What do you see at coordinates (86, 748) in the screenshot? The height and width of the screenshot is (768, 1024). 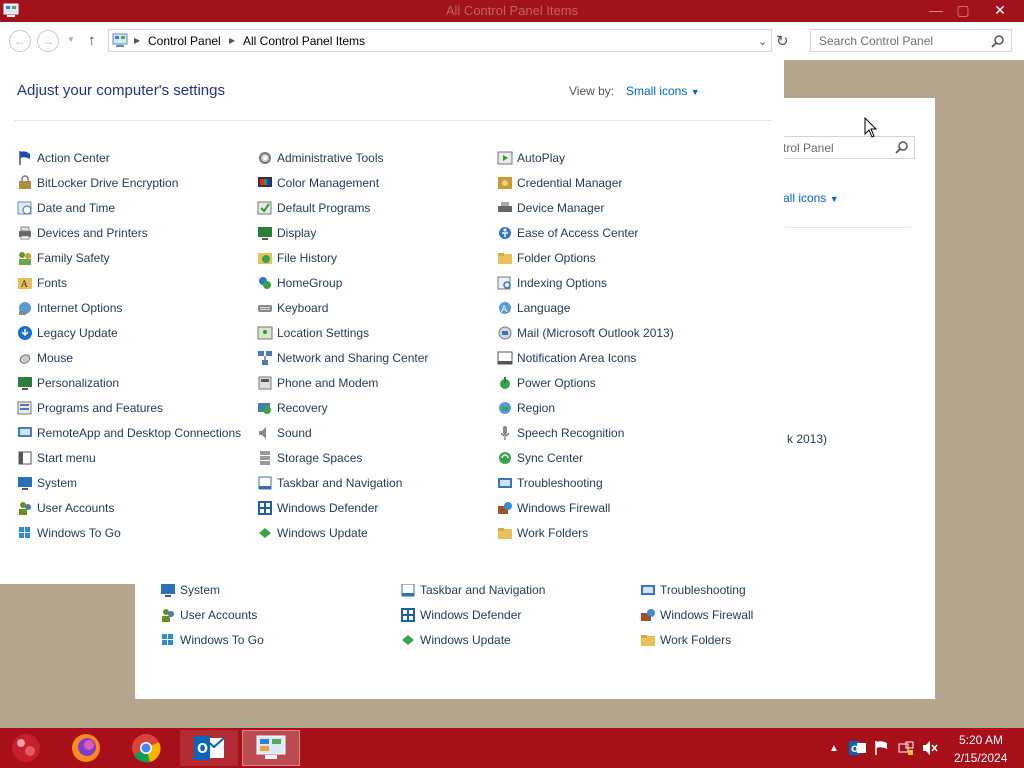 I see `firefox-icon` at bounding box center [86, 748].